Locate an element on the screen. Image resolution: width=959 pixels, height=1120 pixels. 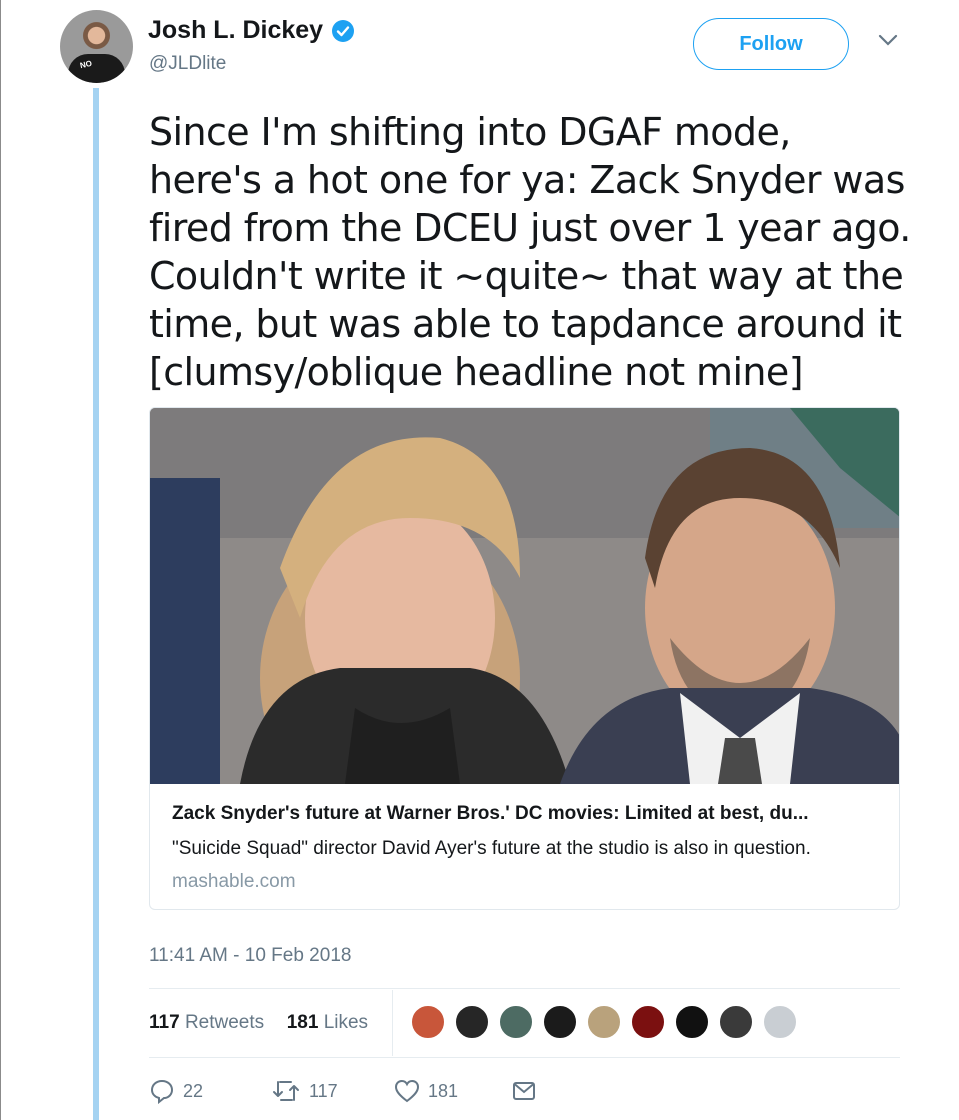
window-edge is located at coordinates (0, 560).